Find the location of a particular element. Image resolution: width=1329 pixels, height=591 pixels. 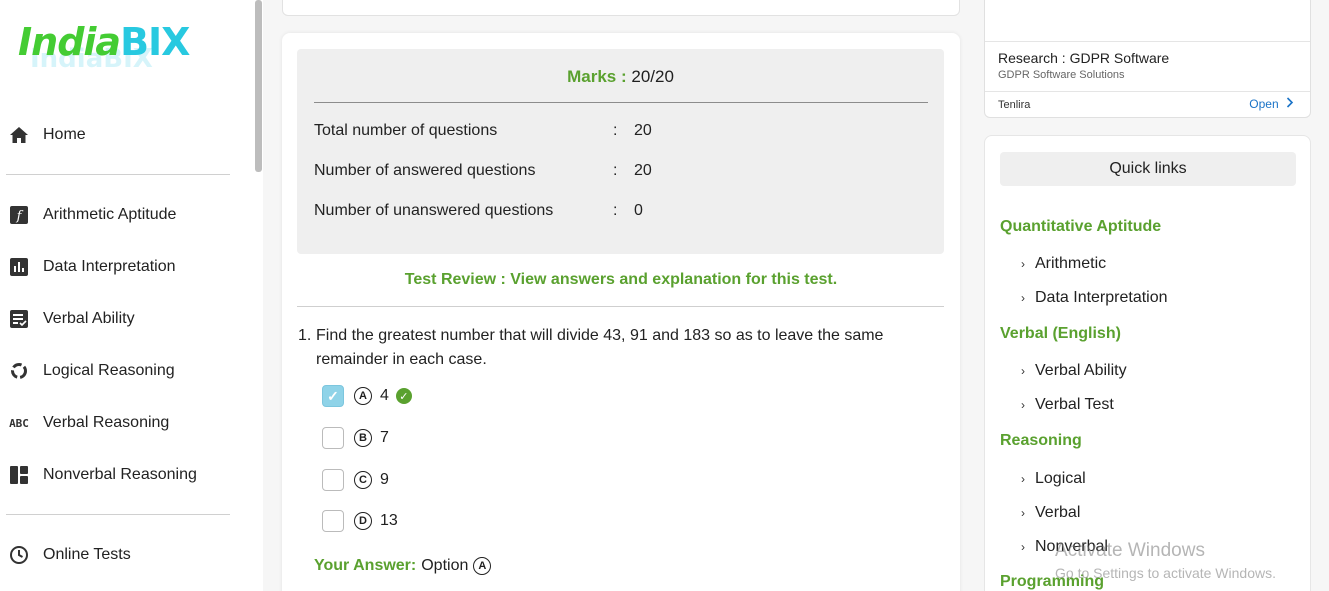

option-letter: C is located at coordinates (363, 480).